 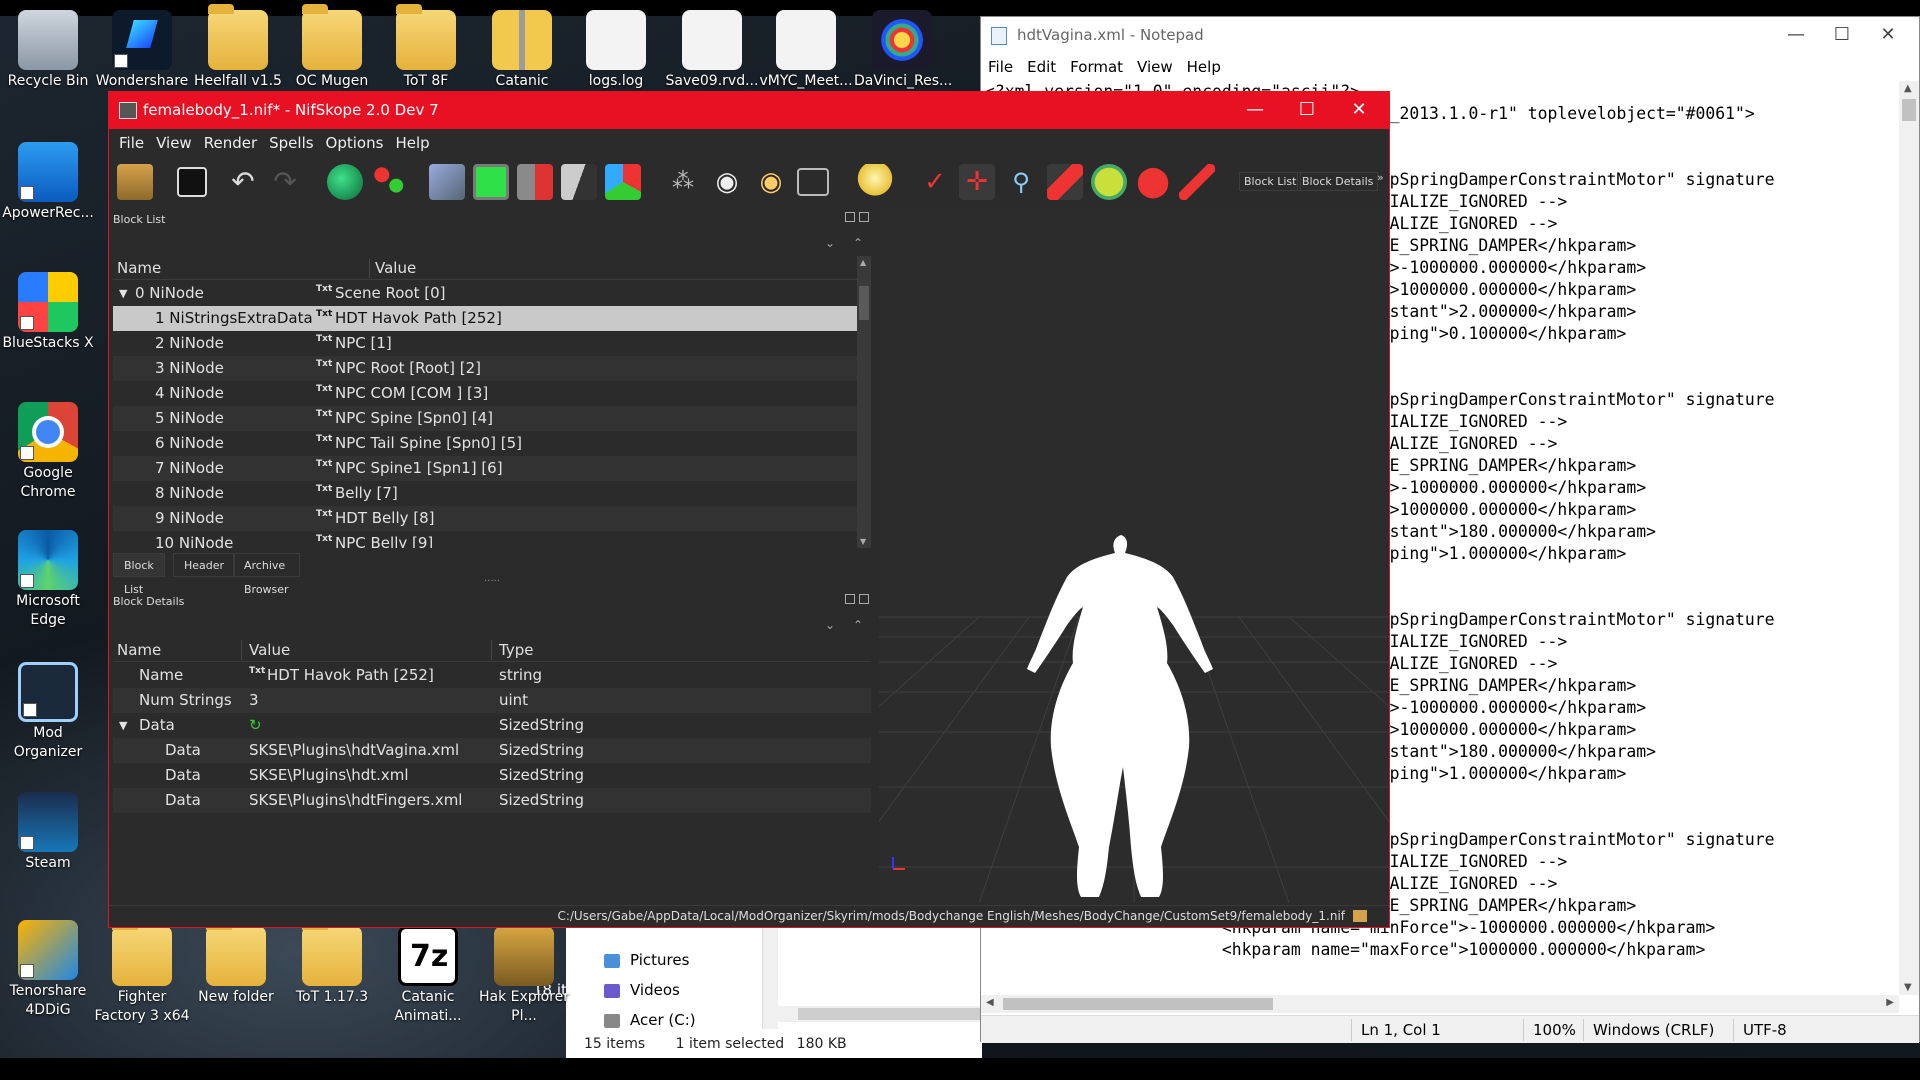 What do you see at coordinates (485, 443) in the screenshot?
I see `block-list-row: 6 NiNode Txt NPC Tail Spine [Spn0] [5]` at bounding box center [485, 443].